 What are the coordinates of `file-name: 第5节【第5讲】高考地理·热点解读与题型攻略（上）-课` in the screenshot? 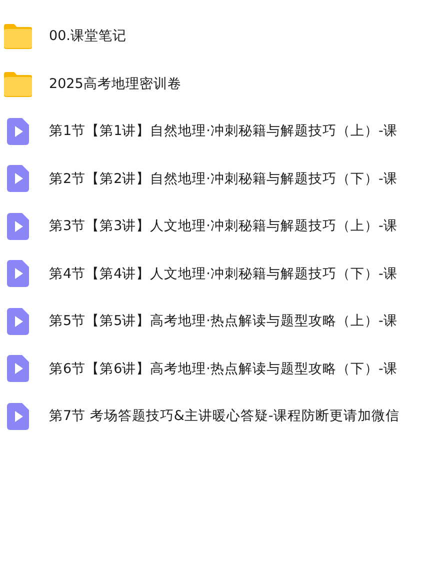 It's located at (223, 321).